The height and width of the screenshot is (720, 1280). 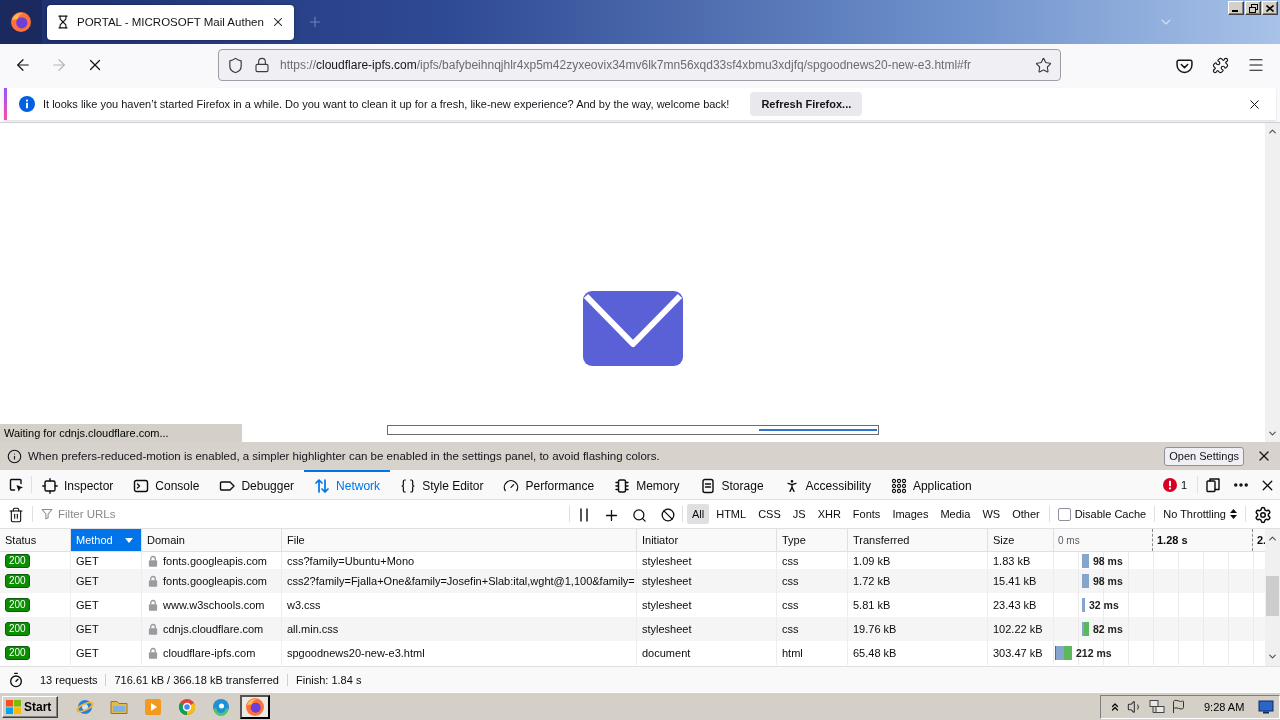 I want to click on clock: 9:28 AM, so click(x=1224, y=706).